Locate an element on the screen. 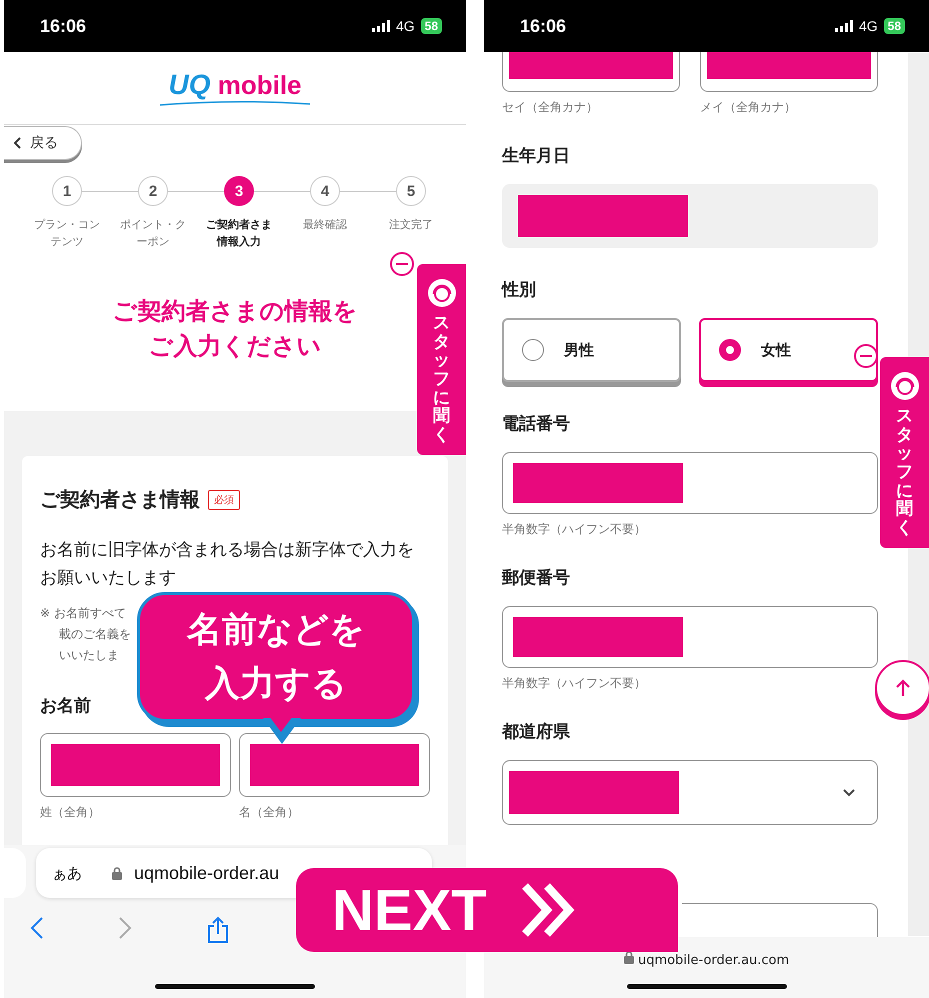 The width and height of the screenshot is (929, 998). back-icon is located at coordinates (37, 928).